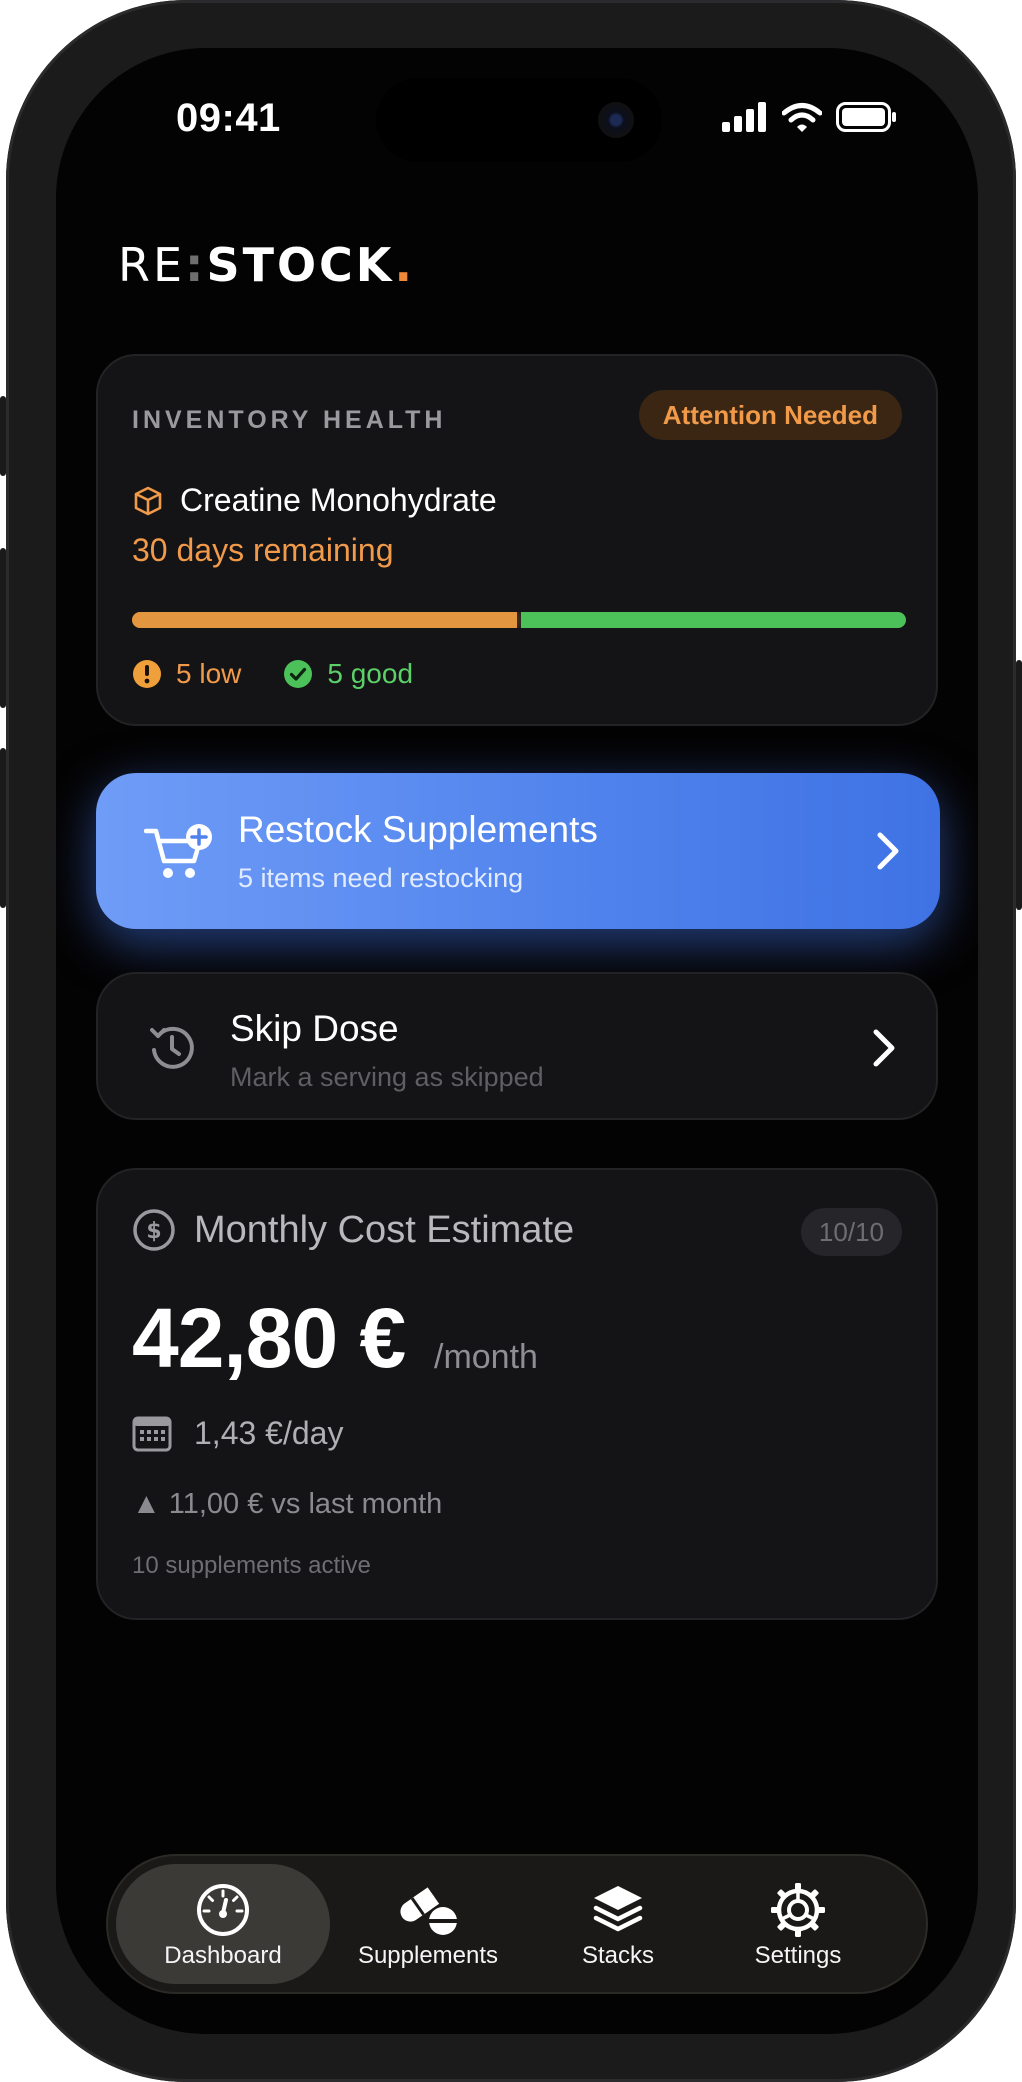  Describe the element at coordinates (618, 1955) in the screenshot. I see `tab-stacks-label: Stacks` at that location.